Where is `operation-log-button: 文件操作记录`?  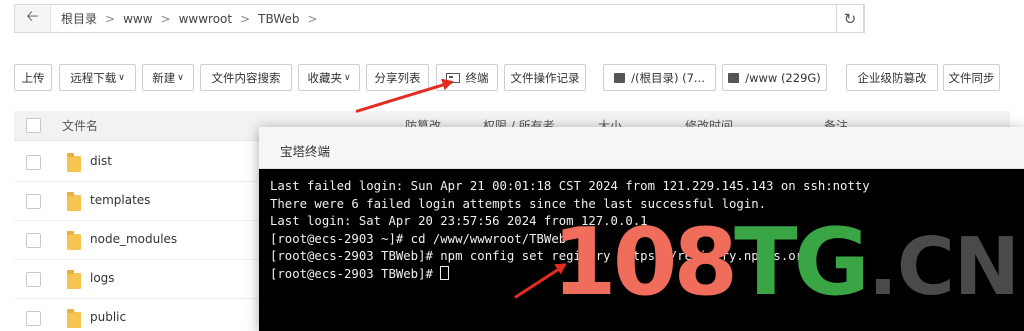
operation-log-button: 文件操作记录 is located at coordinates (545, 77).